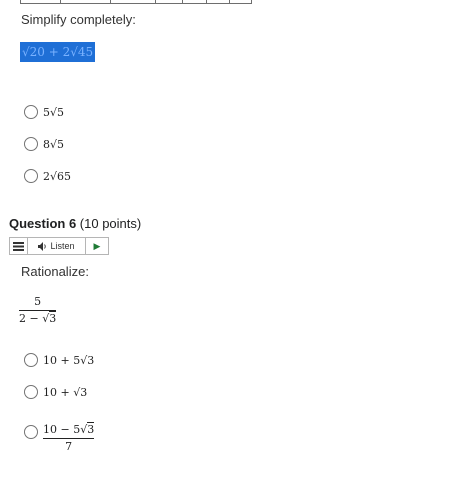  I want to click on listen-button: Listen, so click(57, 246).